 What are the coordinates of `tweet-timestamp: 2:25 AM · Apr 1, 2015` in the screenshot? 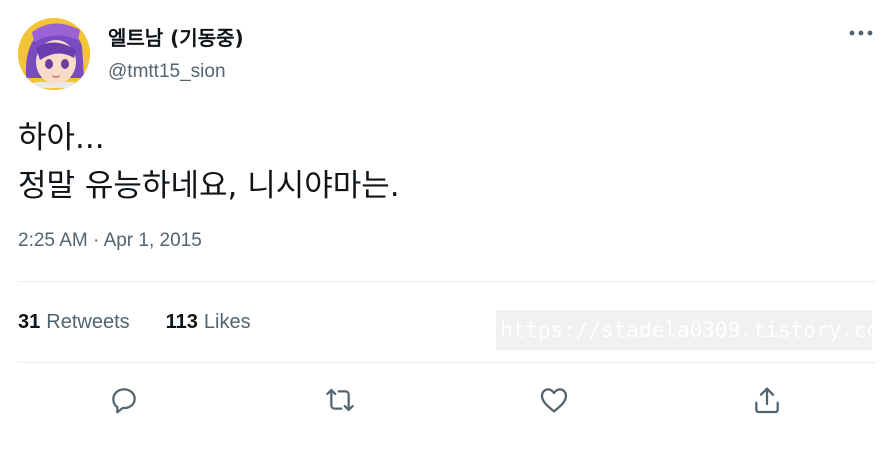 It's located at (110, 241).